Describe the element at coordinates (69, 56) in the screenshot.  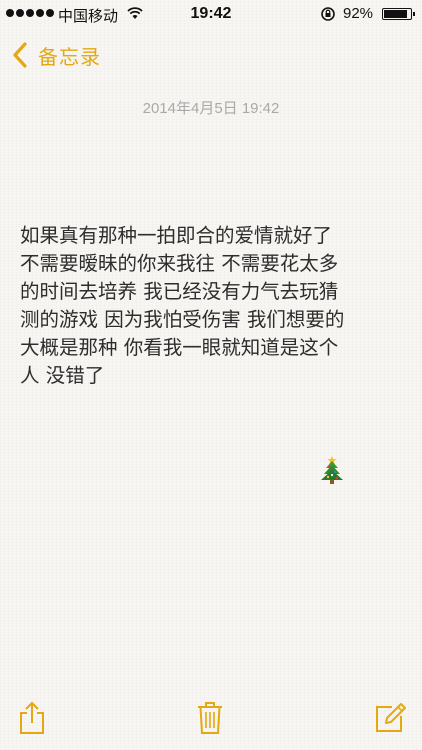
I see `back-button-label: 备忘录` at that location.